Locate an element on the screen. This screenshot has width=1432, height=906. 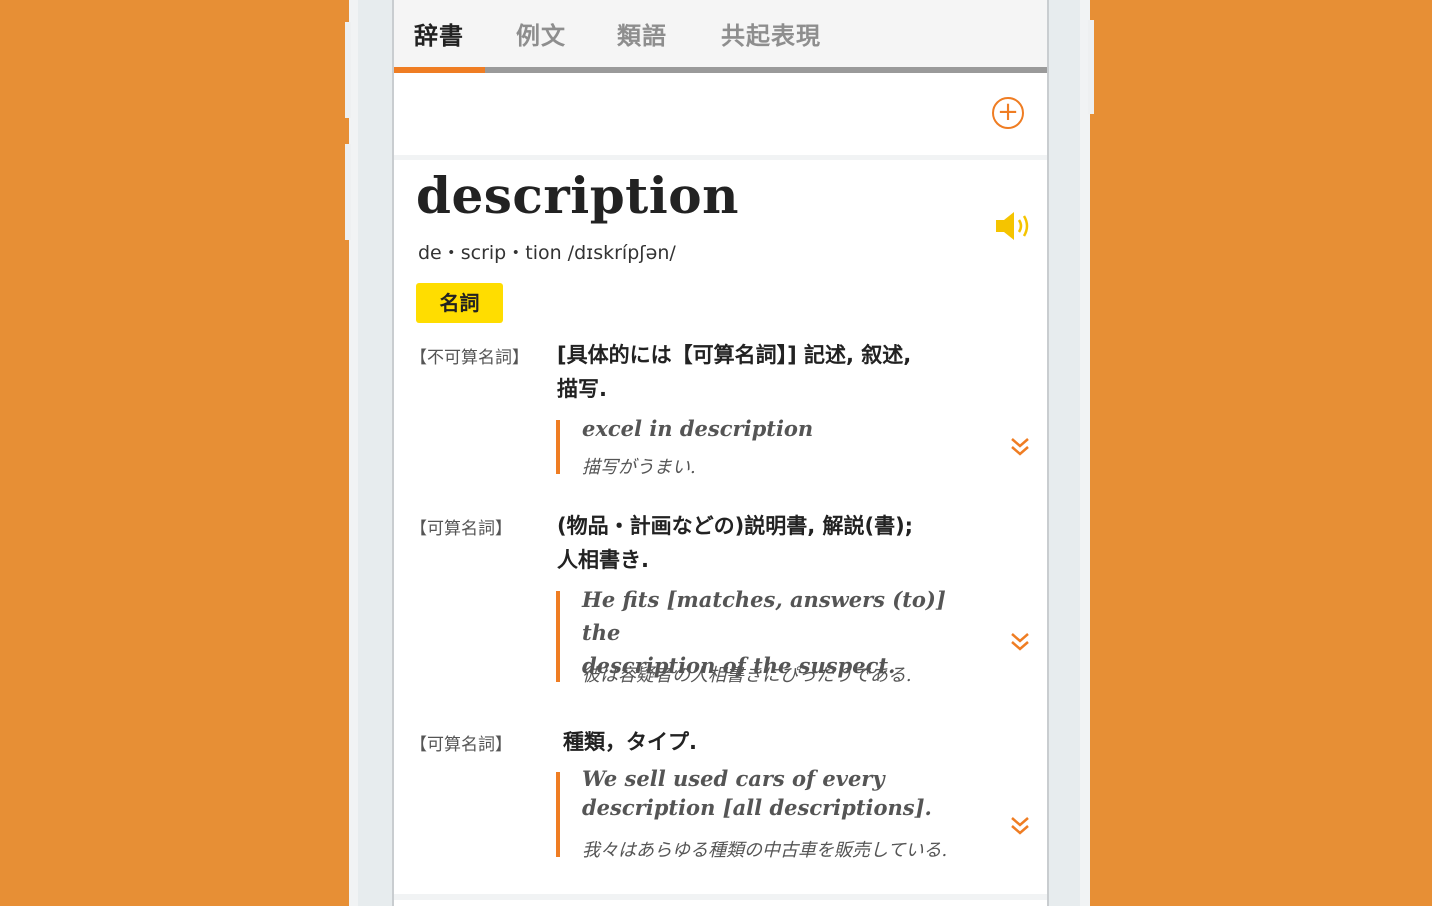
part-of-speech-badge: 名詞 is located at coordinates (459, 303).